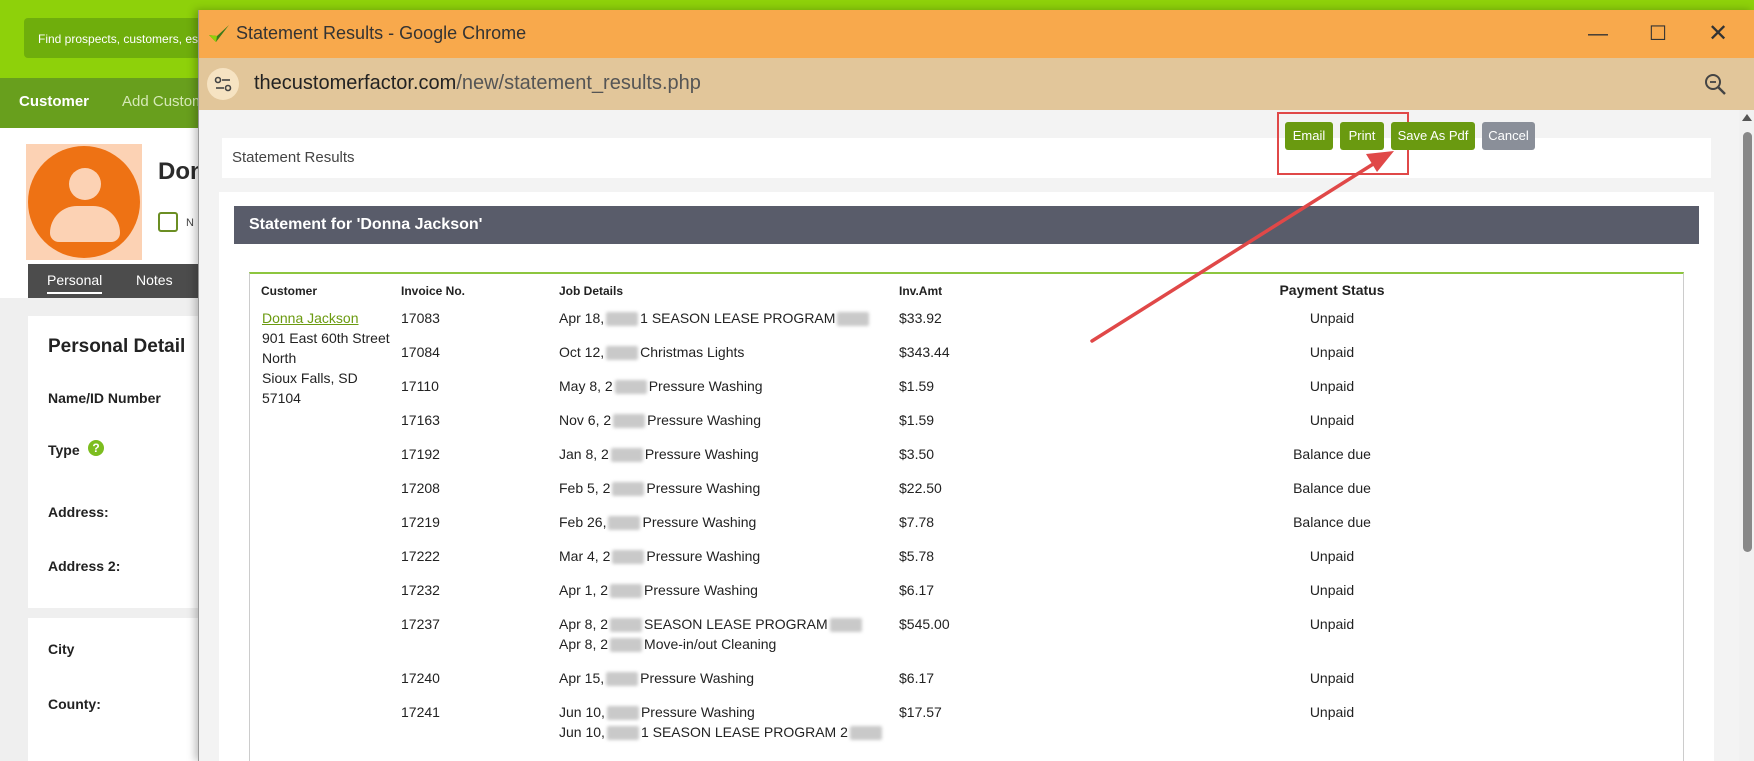 The image size is (1754, 761). What do you see at coordinates (78, 512) in the screenshot?
I see `label-address: Address:` at bounding box center [78, 512].